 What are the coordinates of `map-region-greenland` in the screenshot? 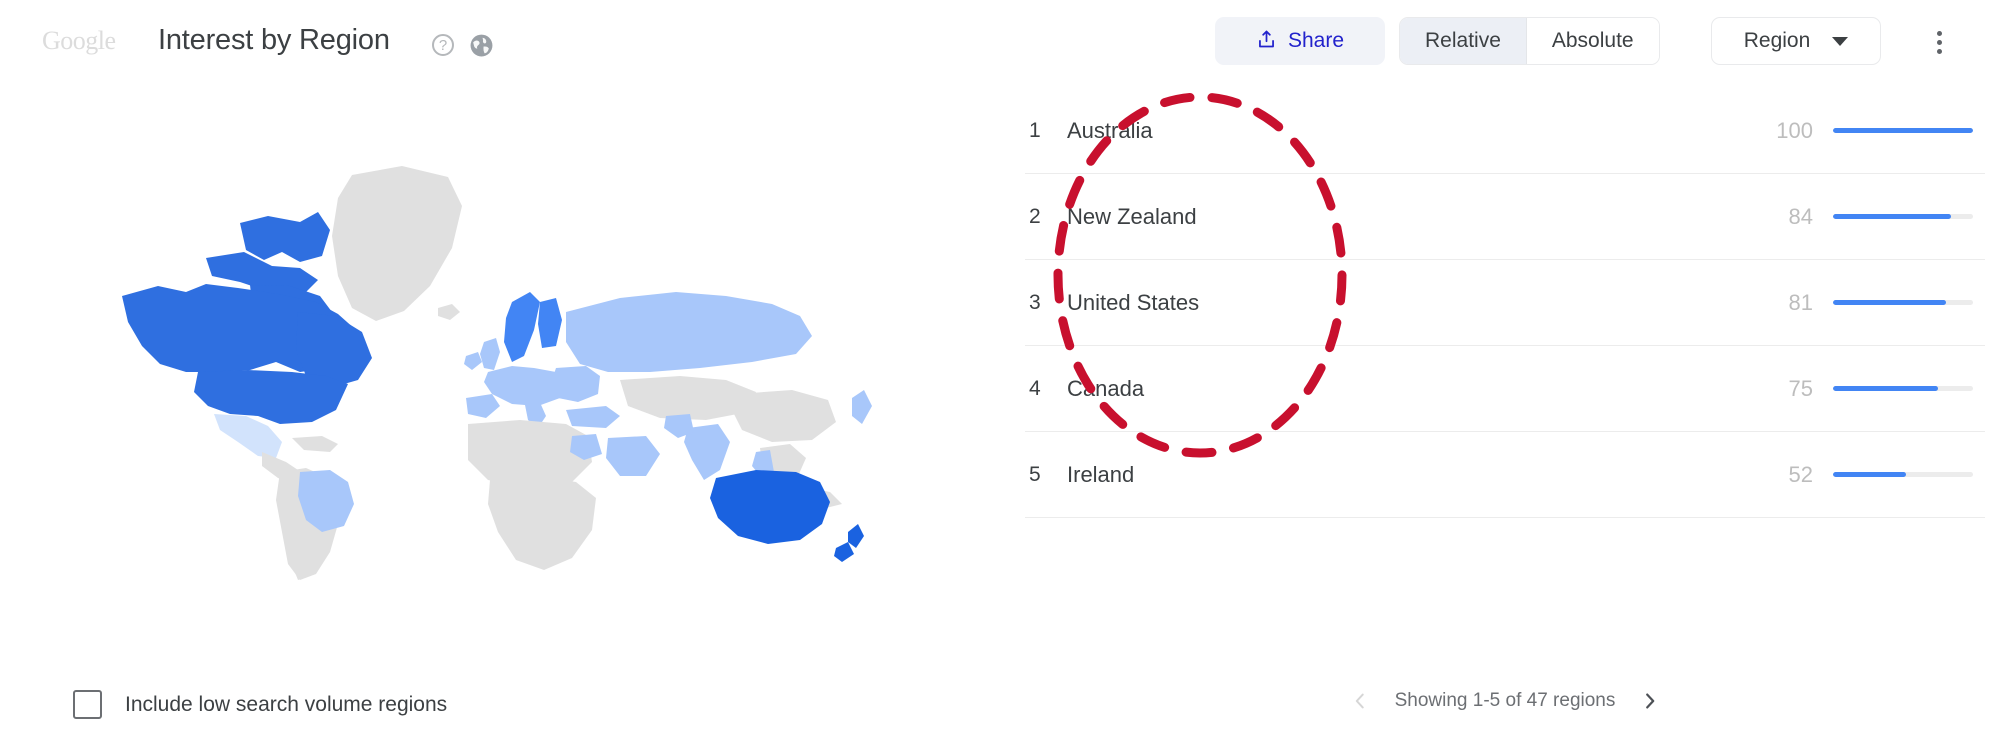 It's located at (397, 243).